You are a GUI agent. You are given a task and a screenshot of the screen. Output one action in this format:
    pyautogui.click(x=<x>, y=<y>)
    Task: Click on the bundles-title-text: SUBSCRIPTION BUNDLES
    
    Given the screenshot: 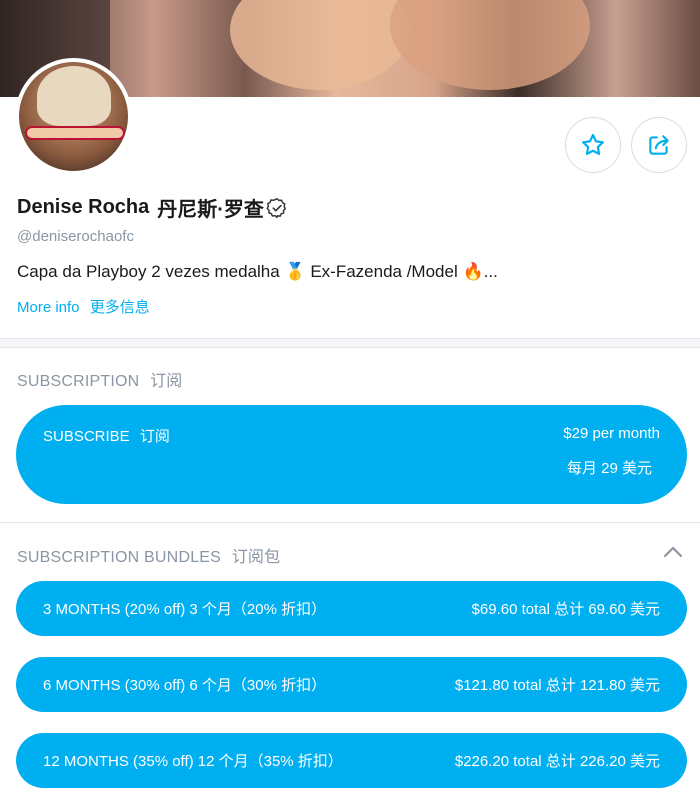 What is the action you would take?
    pyautogui.click(x=119, y=557)
    